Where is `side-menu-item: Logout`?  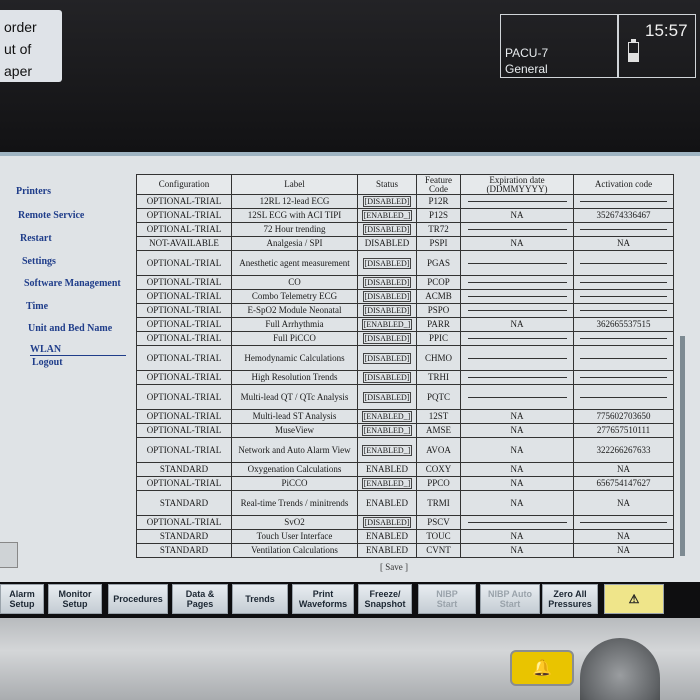 side-menu-item: Logout is located at coordinates (47, 362).